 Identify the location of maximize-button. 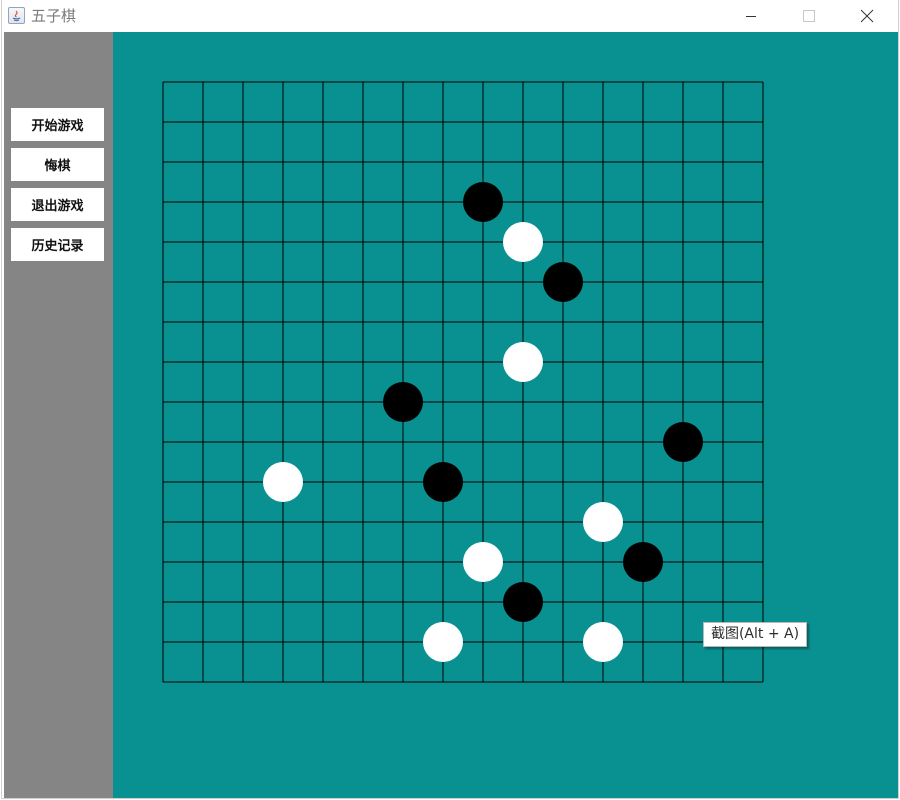
(809, 16).